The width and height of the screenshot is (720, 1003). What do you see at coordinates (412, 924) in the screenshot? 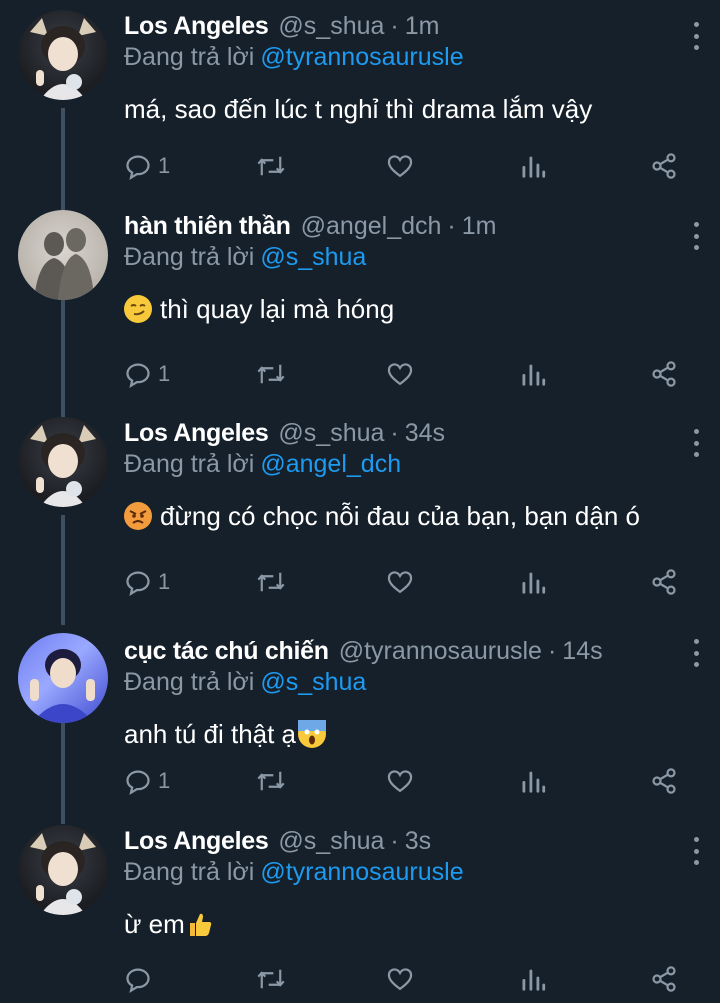
I see `tweet-text: ừ em` at bounding box center [412, 924].